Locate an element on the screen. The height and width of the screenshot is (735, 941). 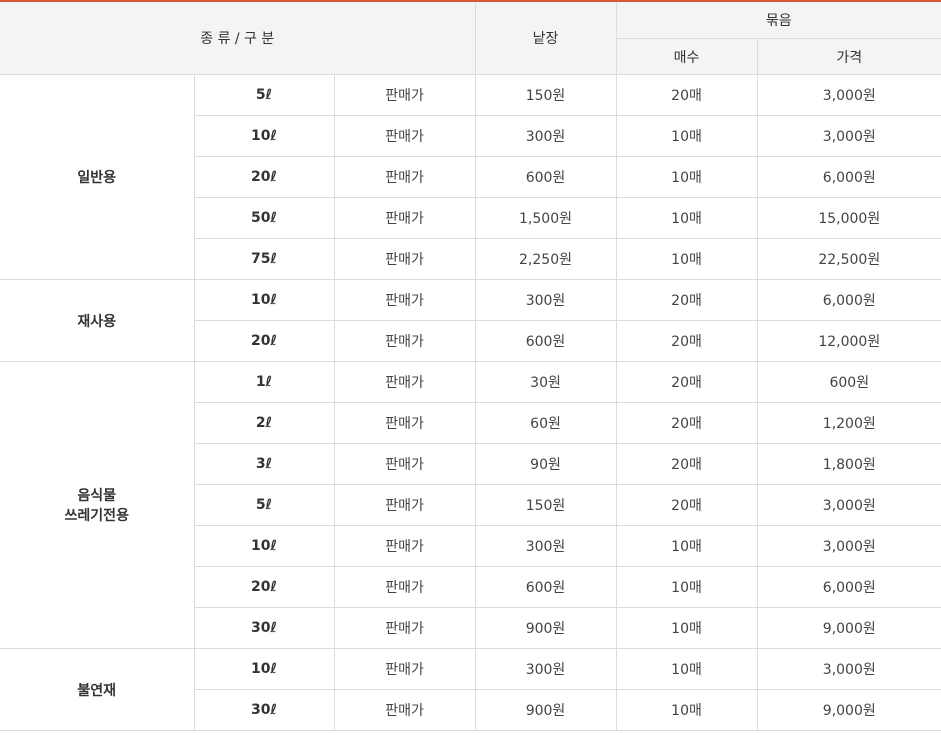
single-price-cell: 2,250원 is located at coordinates (545, 259).